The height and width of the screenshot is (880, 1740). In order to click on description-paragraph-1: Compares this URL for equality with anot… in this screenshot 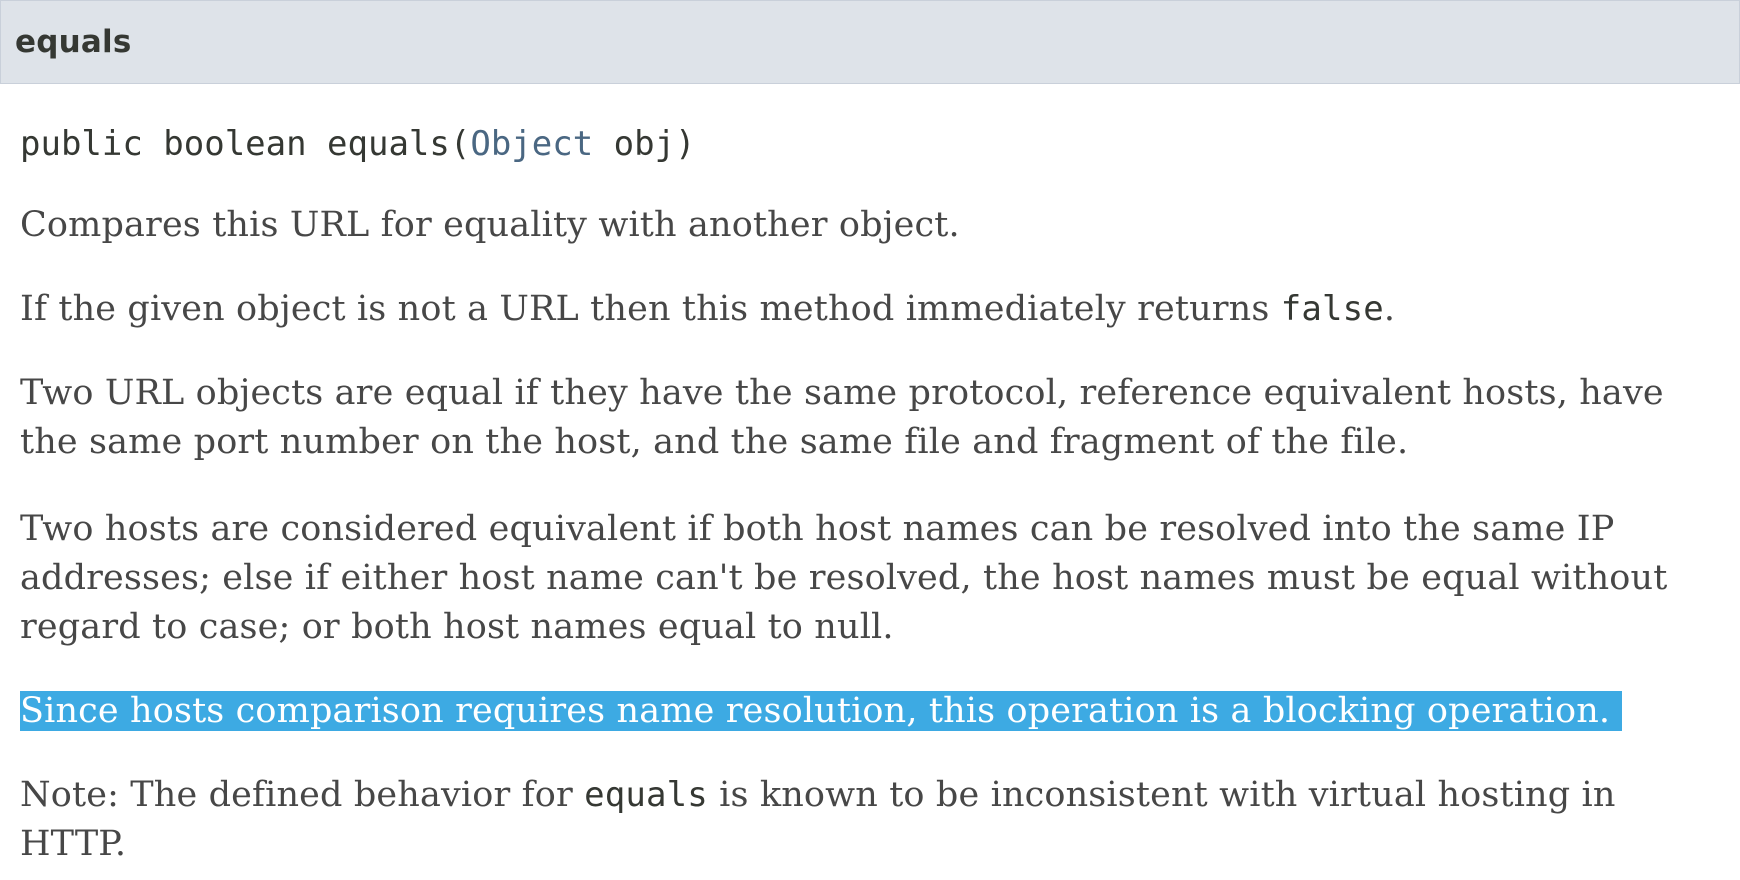, I will do `click(490, 225)`.